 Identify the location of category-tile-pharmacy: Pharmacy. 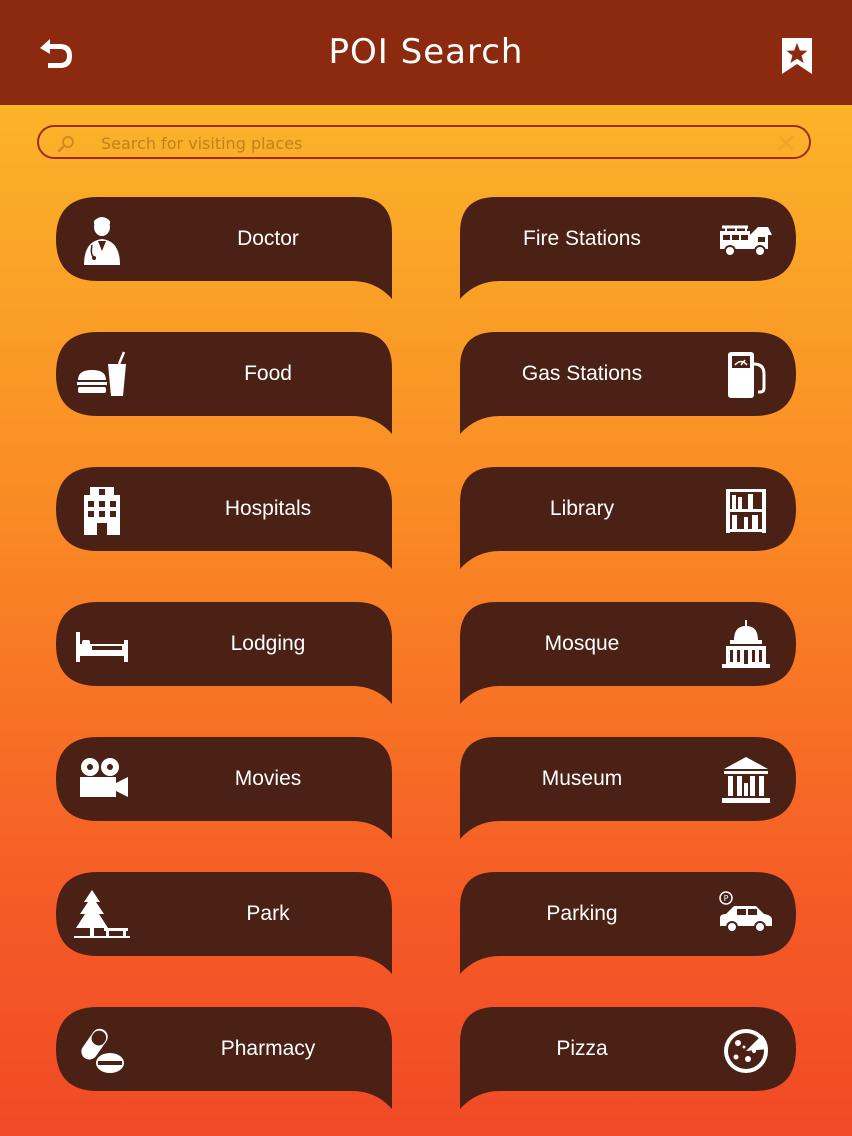
(224, 1058).